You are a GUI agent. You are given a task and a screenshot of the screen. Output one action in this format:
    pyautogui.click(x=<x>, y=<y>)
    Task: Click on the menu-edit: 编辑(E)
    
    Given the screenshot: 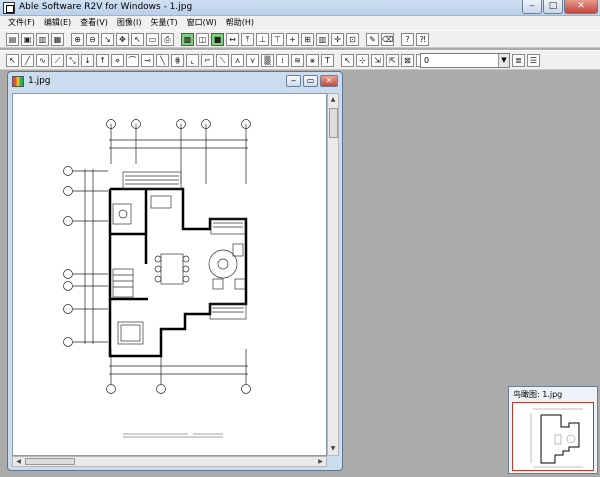 What is the action you would take?
    pyautogui.click(x=57, y=23)
    